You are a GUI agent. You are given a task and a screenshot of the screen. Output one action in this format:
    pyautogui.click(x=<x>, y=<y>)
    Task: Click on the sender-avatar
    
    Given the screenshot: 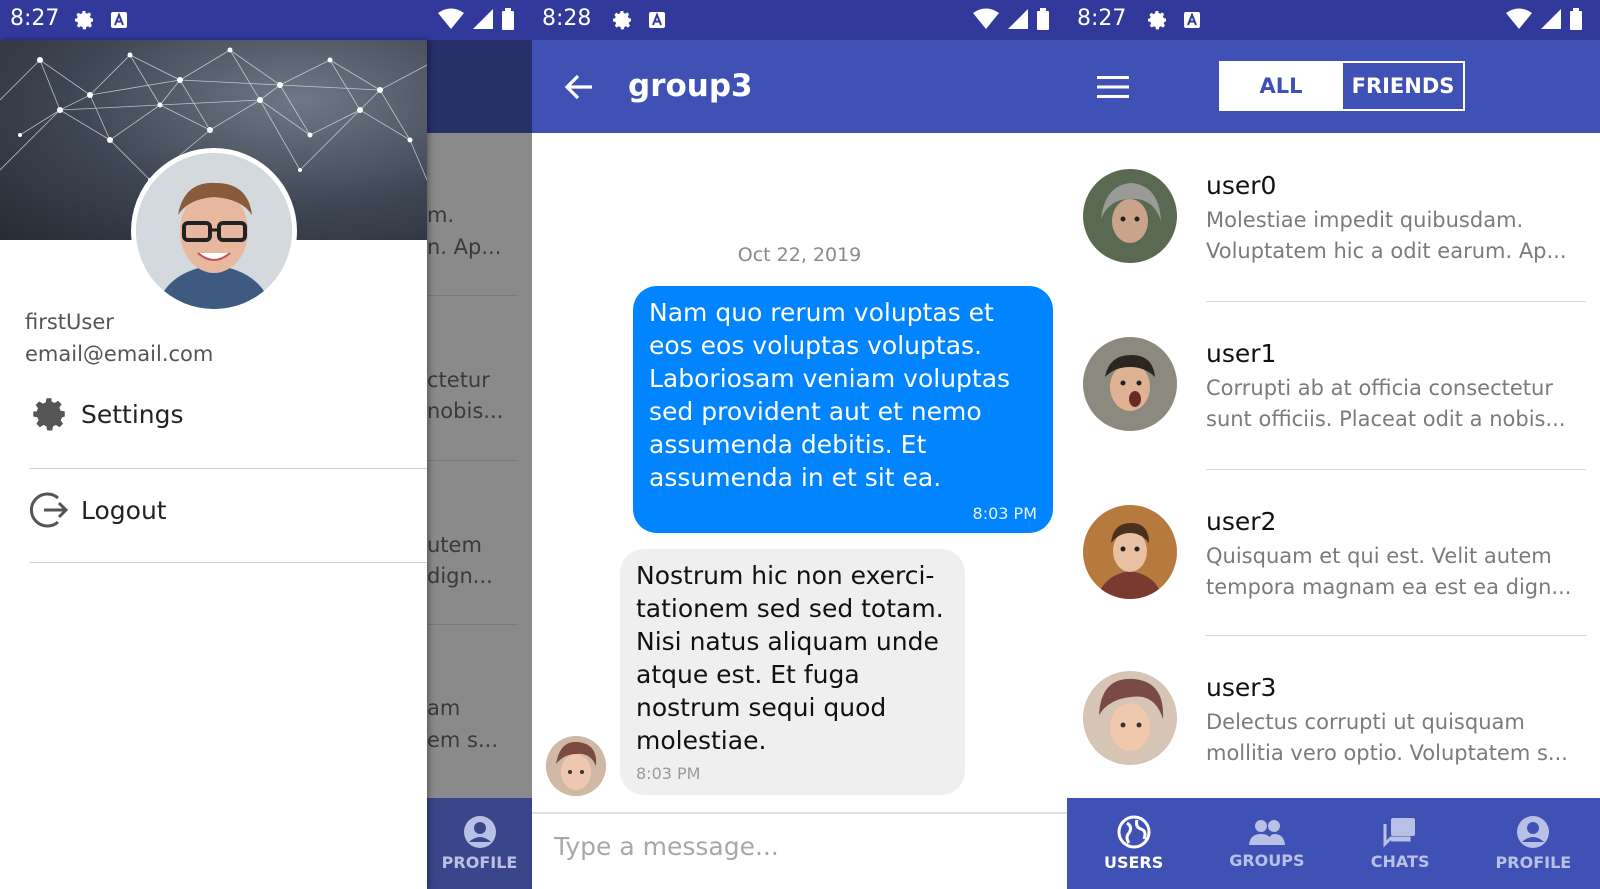 What is the action you would take?
    pyautogui.click(x=576, y=766)
    